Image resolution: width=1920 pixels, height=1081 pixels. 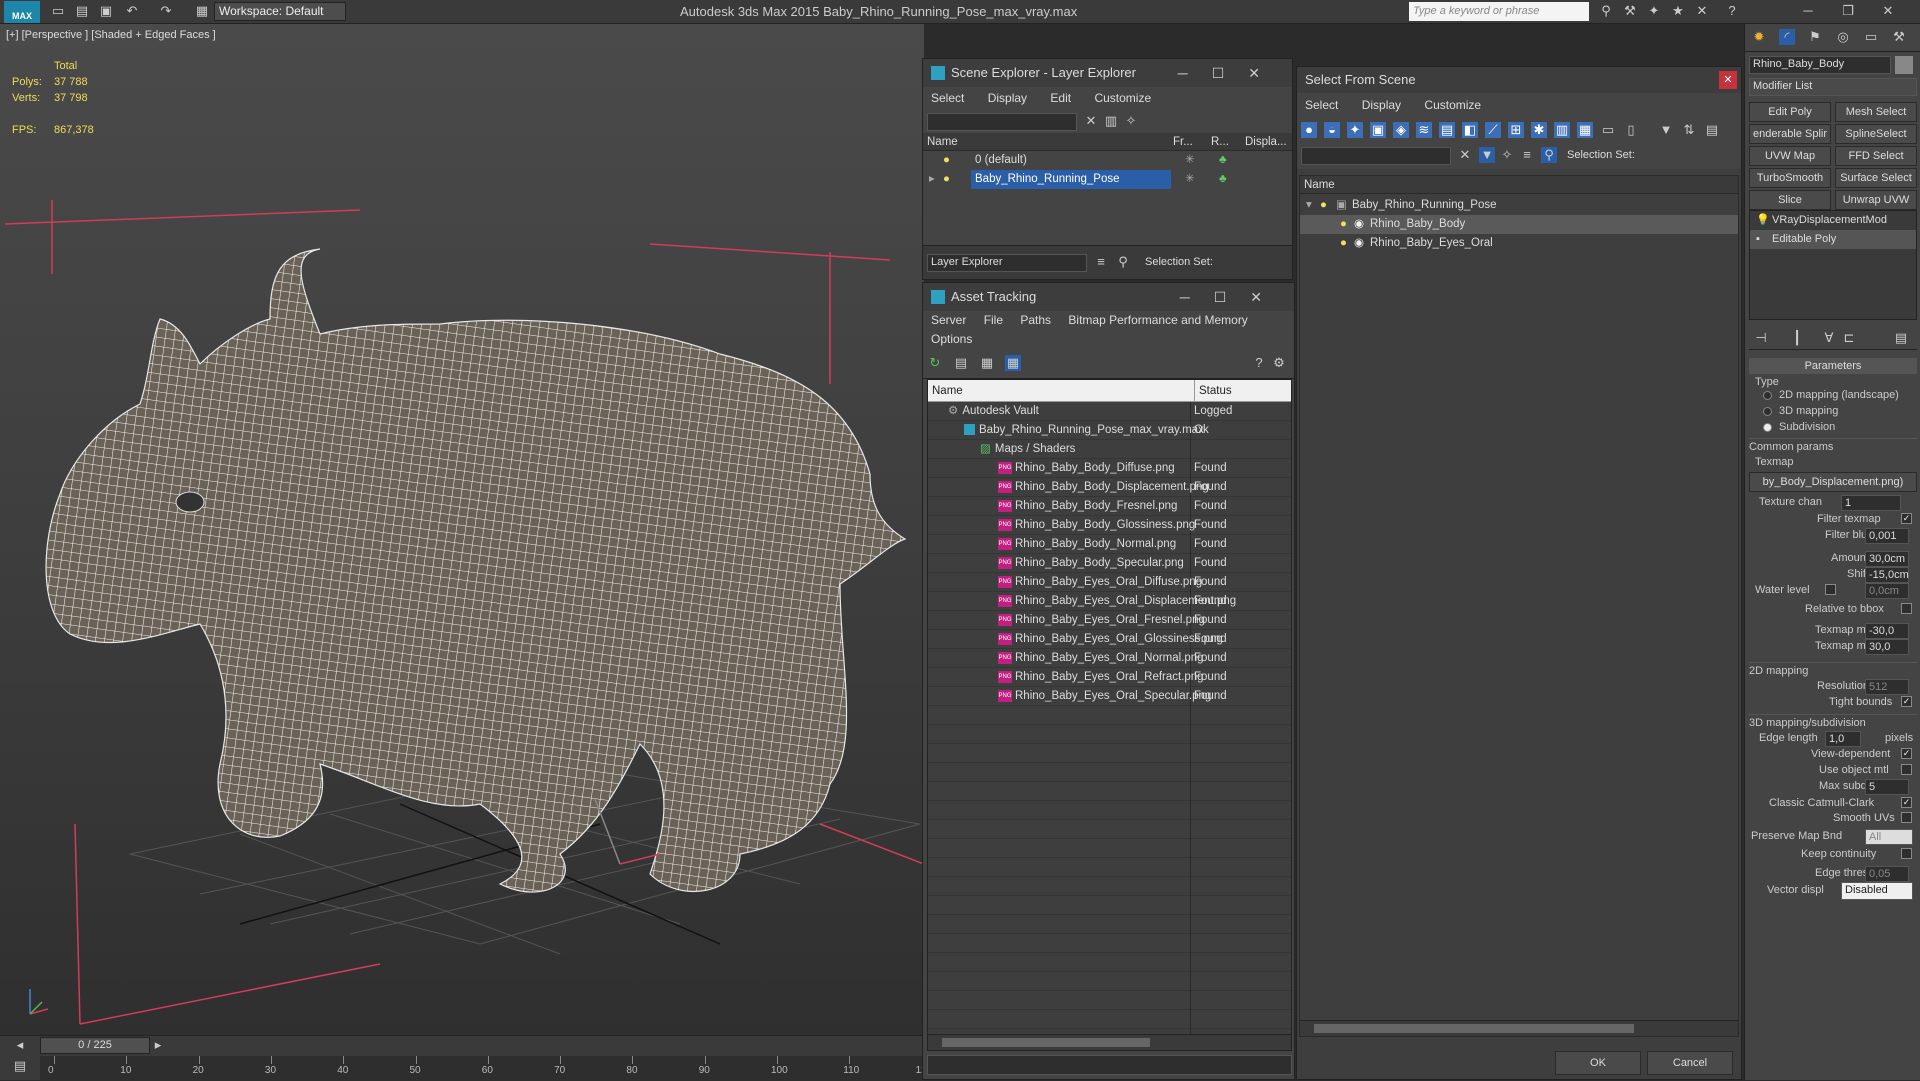 What do you see at coordinates (1060, 98) in the screenshot?
I see `menu-edit: Edit` at bounding box center [1060, 98].